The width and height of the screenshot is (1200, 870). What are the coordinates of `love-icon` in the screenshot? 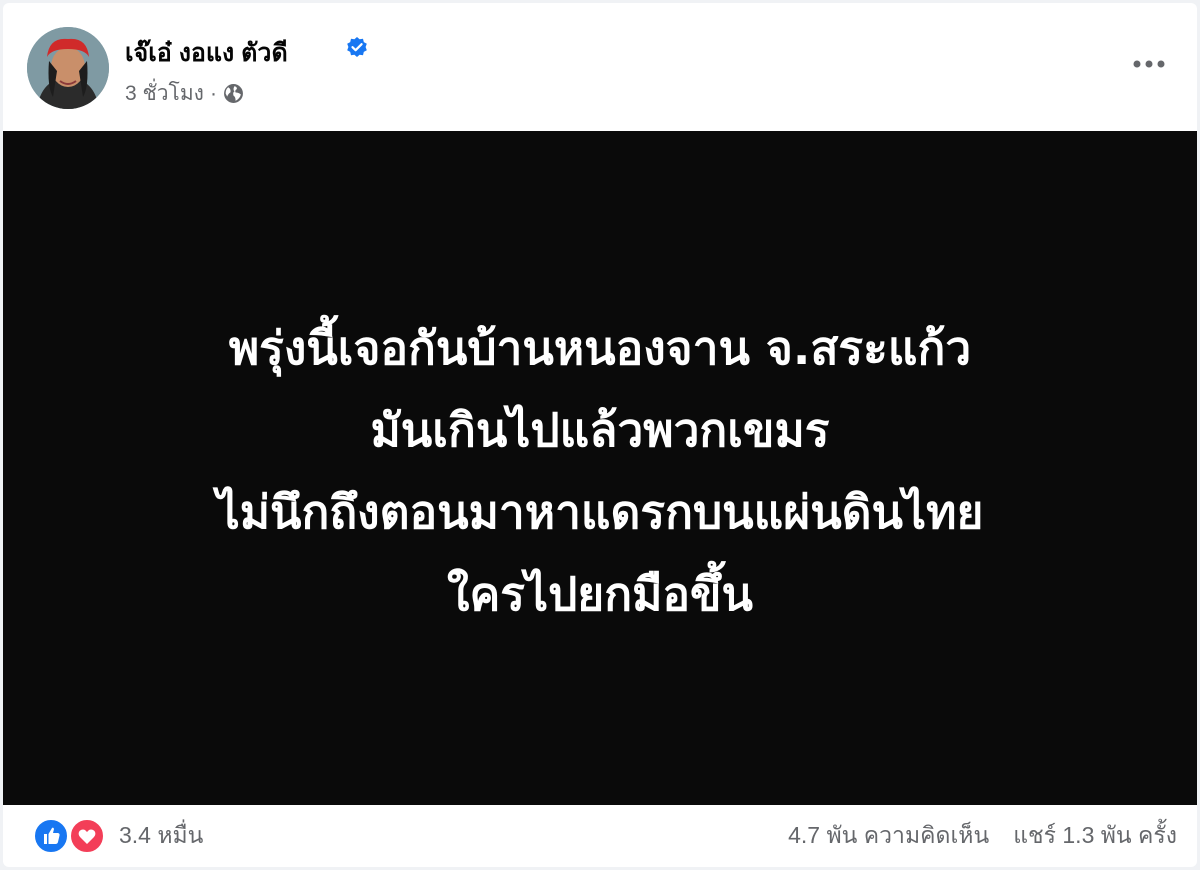 It's located at (87, 836).